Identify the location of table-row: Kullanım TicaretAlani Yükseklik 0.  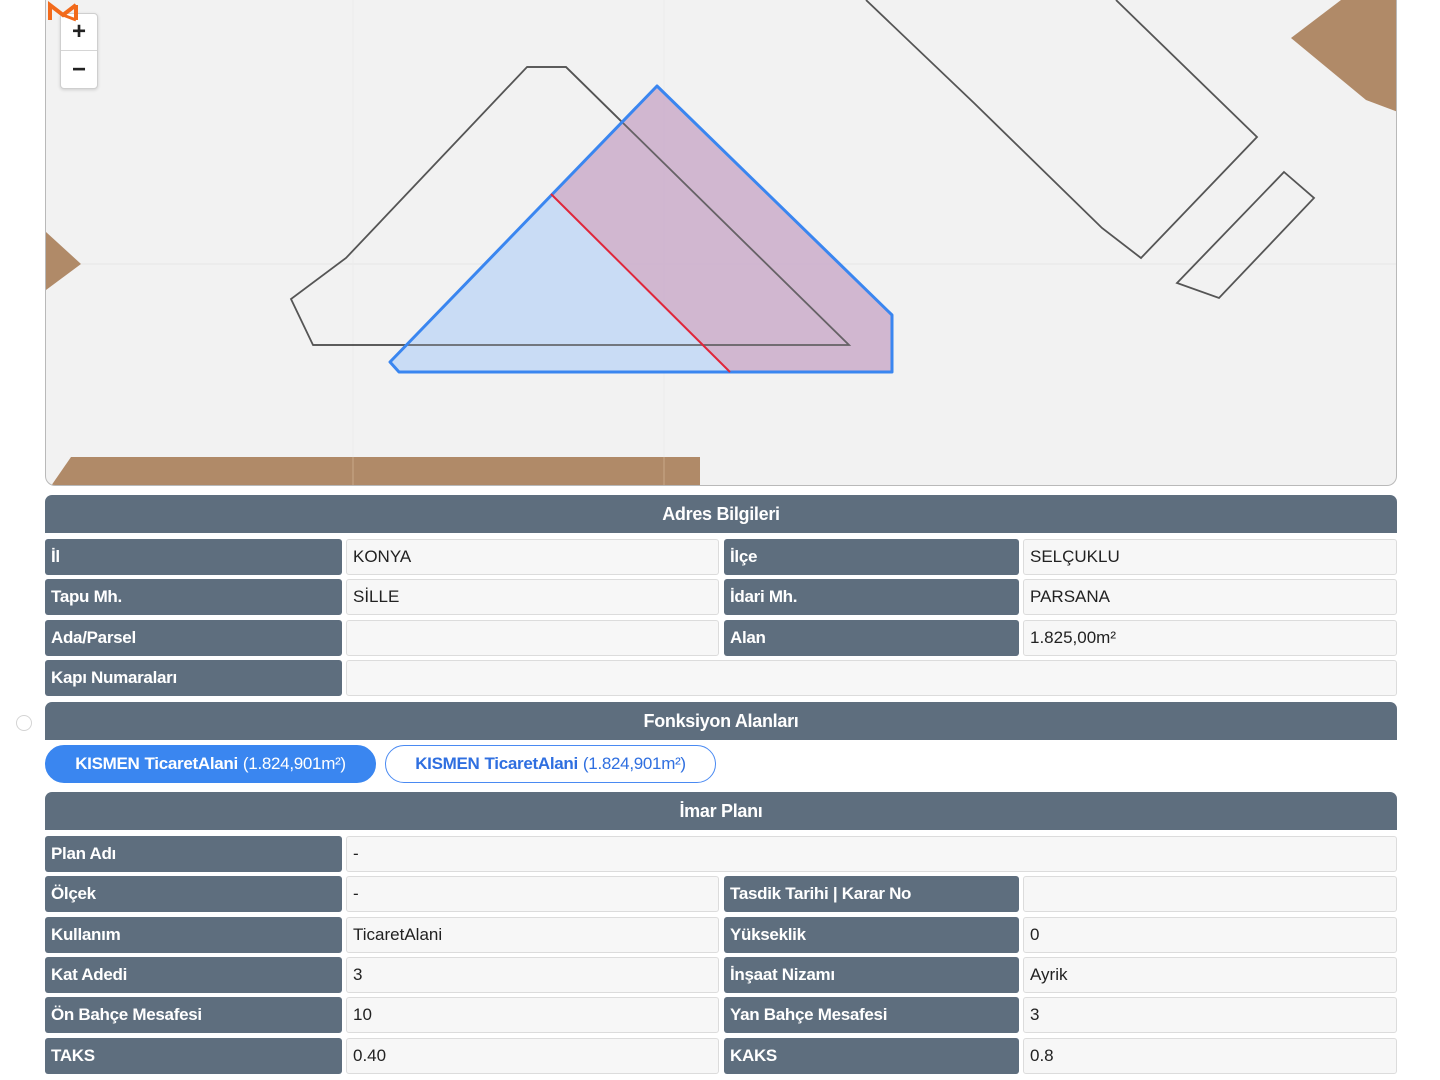
(721, 935).